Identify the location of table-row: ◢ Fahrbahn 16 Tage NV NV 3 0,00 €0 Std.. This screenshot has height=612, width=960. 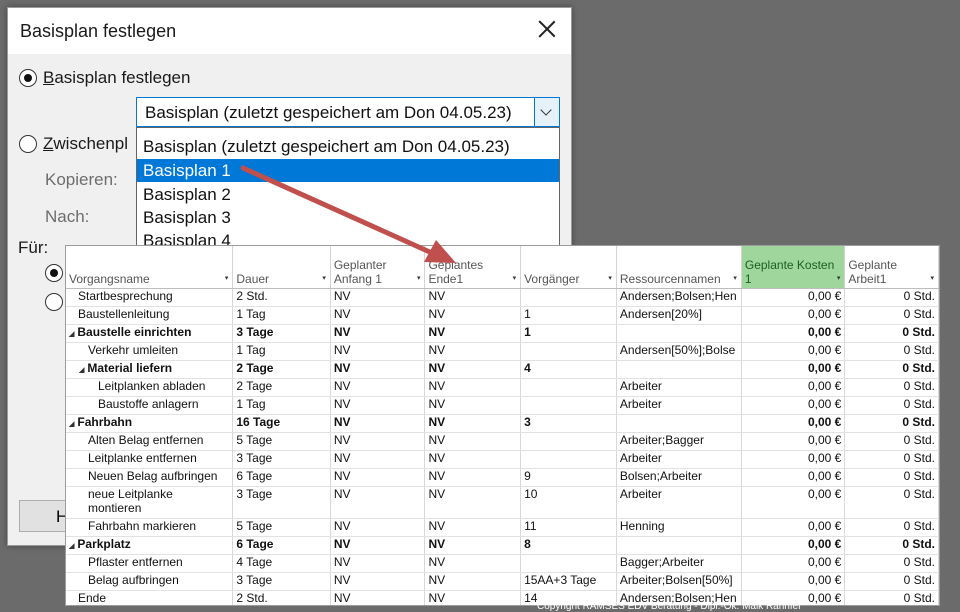
(502, 423).